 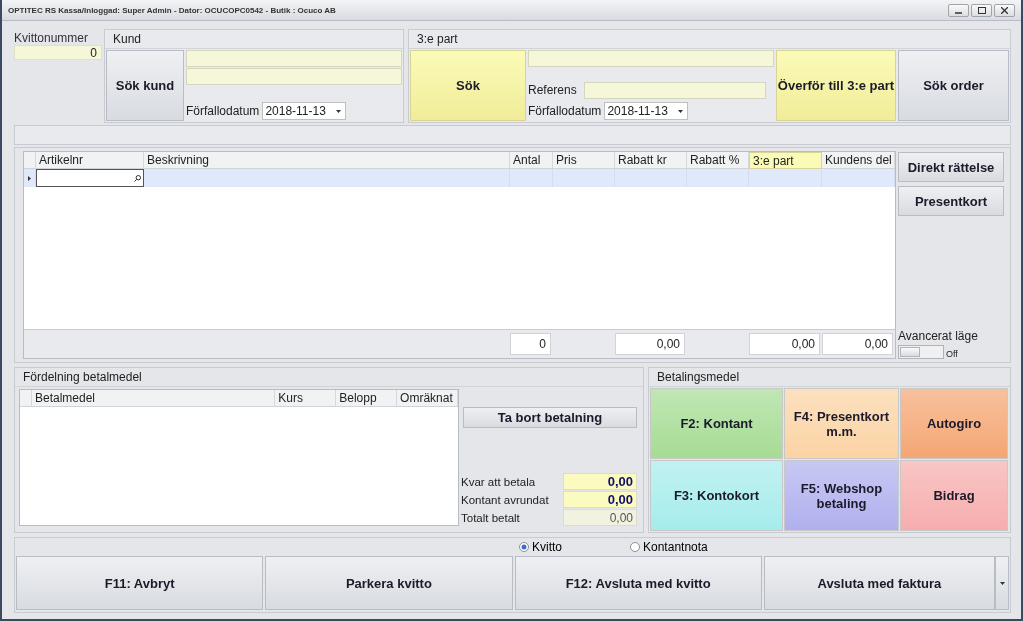 What do you see at coordinates (954, 423) in the screenshot?
I see `payment-method-button: Autogiro` at bounding box center [954, 423].